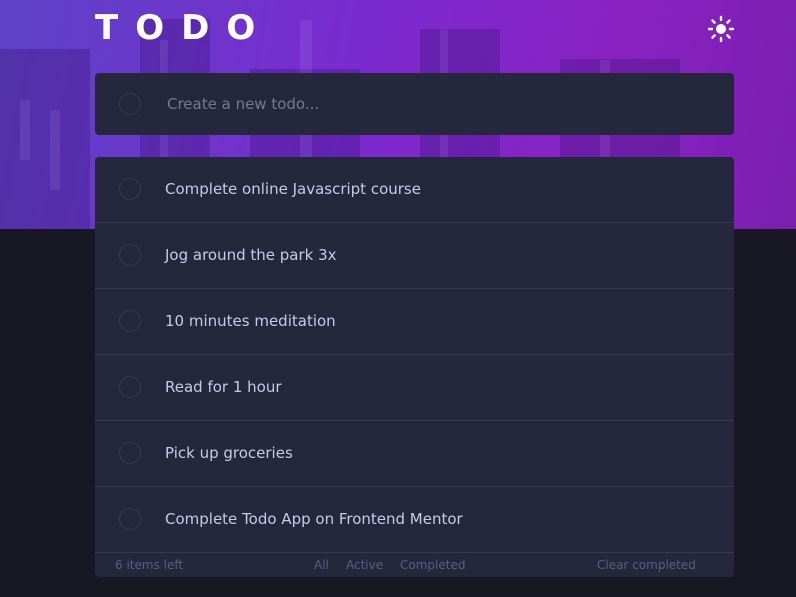 This screenshot has width=796, height=597. I want to click on filter-completed: Completed, so click(432, 565).